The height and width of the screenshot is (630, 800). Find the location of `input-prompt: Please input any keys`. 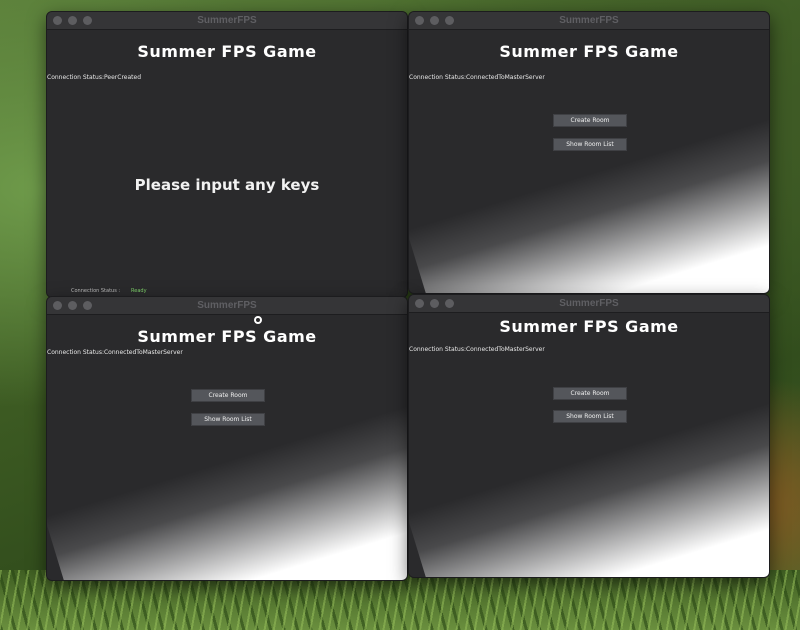

input-prompt: Please input any keys is located at coordinates (227, 185).